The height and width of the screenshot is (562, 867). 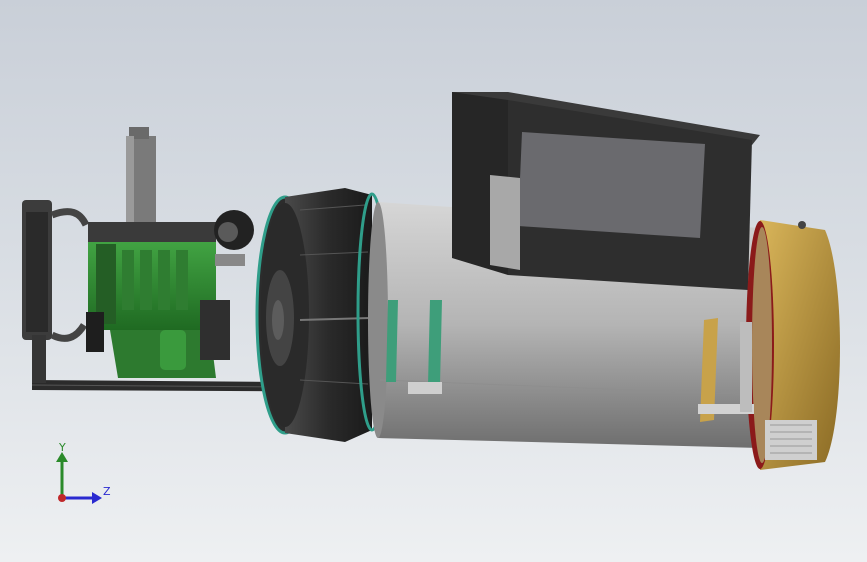 What do you see at coordinates (170, 294) in the screenshot?
I see `diesel-engine-block` at bounding box center [170, 294].